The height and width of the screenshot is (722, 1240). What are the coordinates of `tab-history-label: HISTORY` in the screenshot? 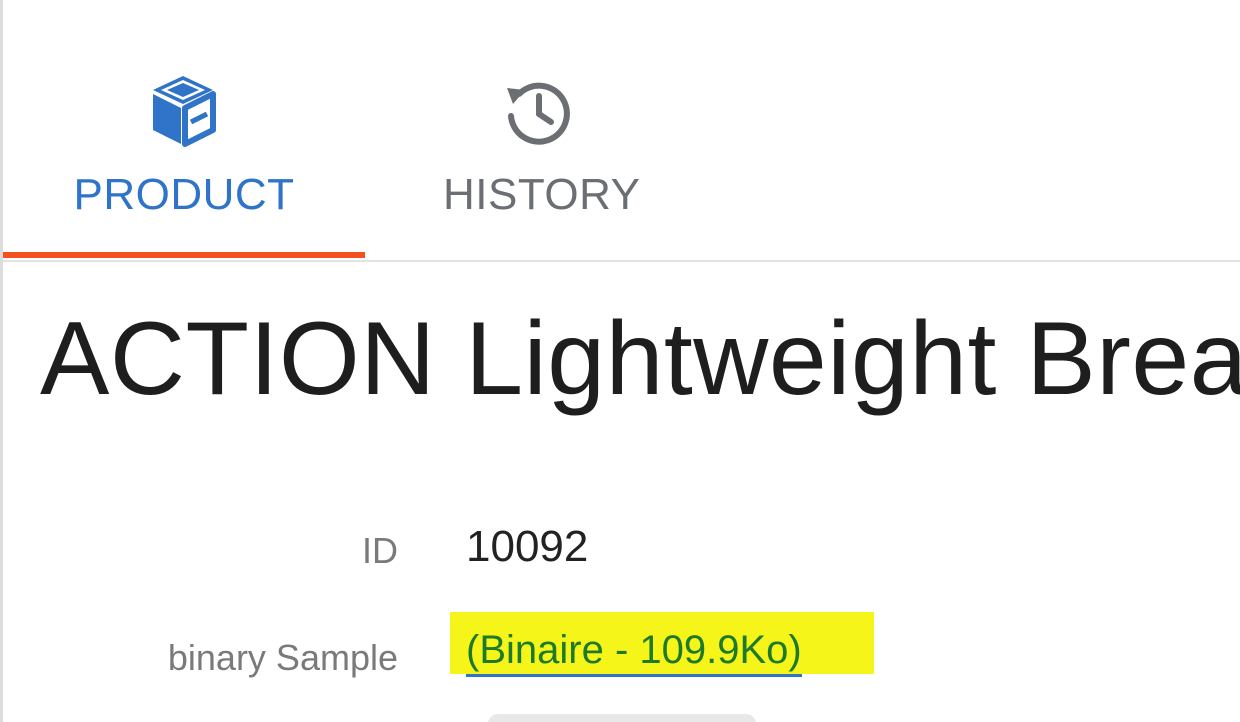 It's located at (542, 194).